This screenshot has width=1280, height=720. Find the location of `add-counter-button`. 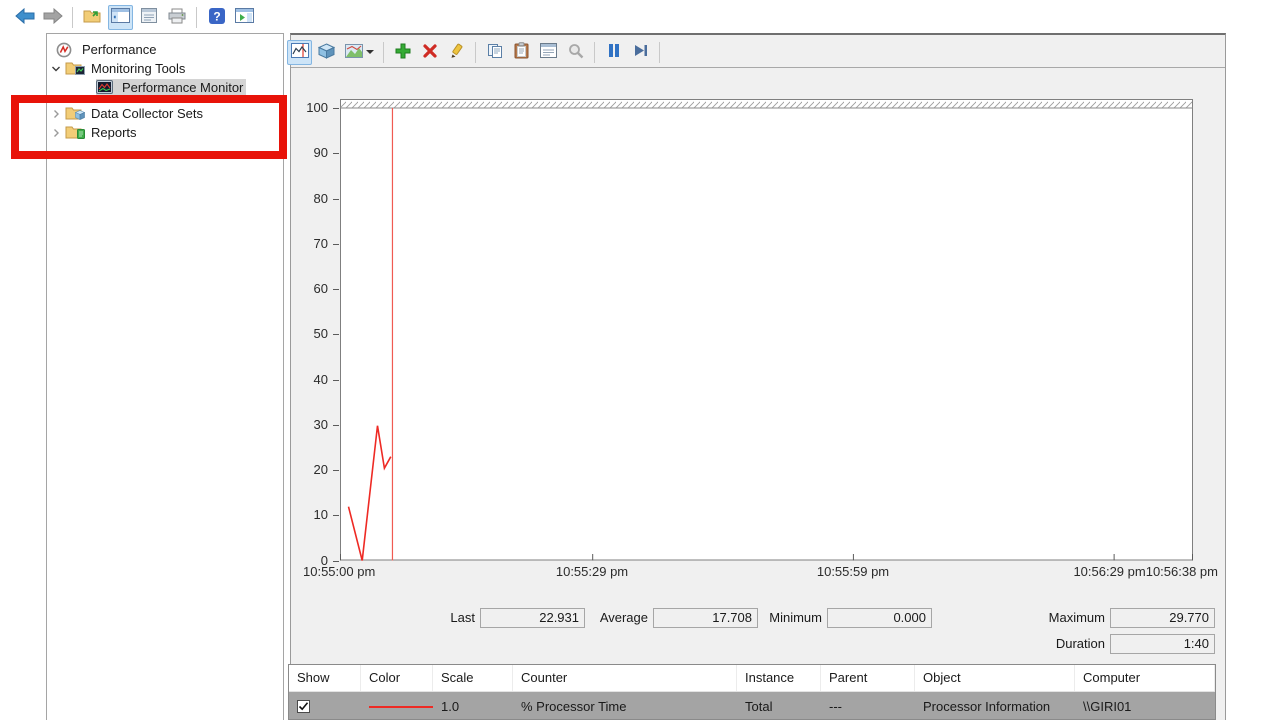

add-counter-button is located at coordinates (402, 52).